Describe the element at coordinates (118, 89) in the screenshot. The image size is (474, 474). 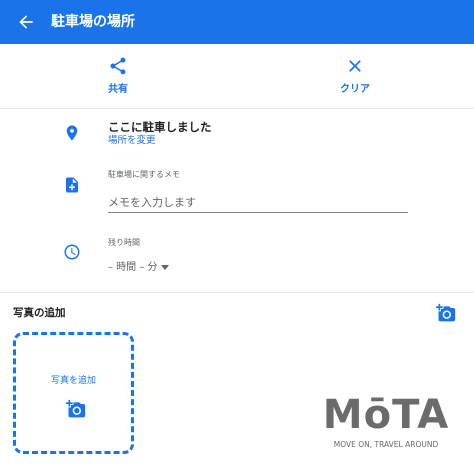
I see `share-label: 共有` at that location.